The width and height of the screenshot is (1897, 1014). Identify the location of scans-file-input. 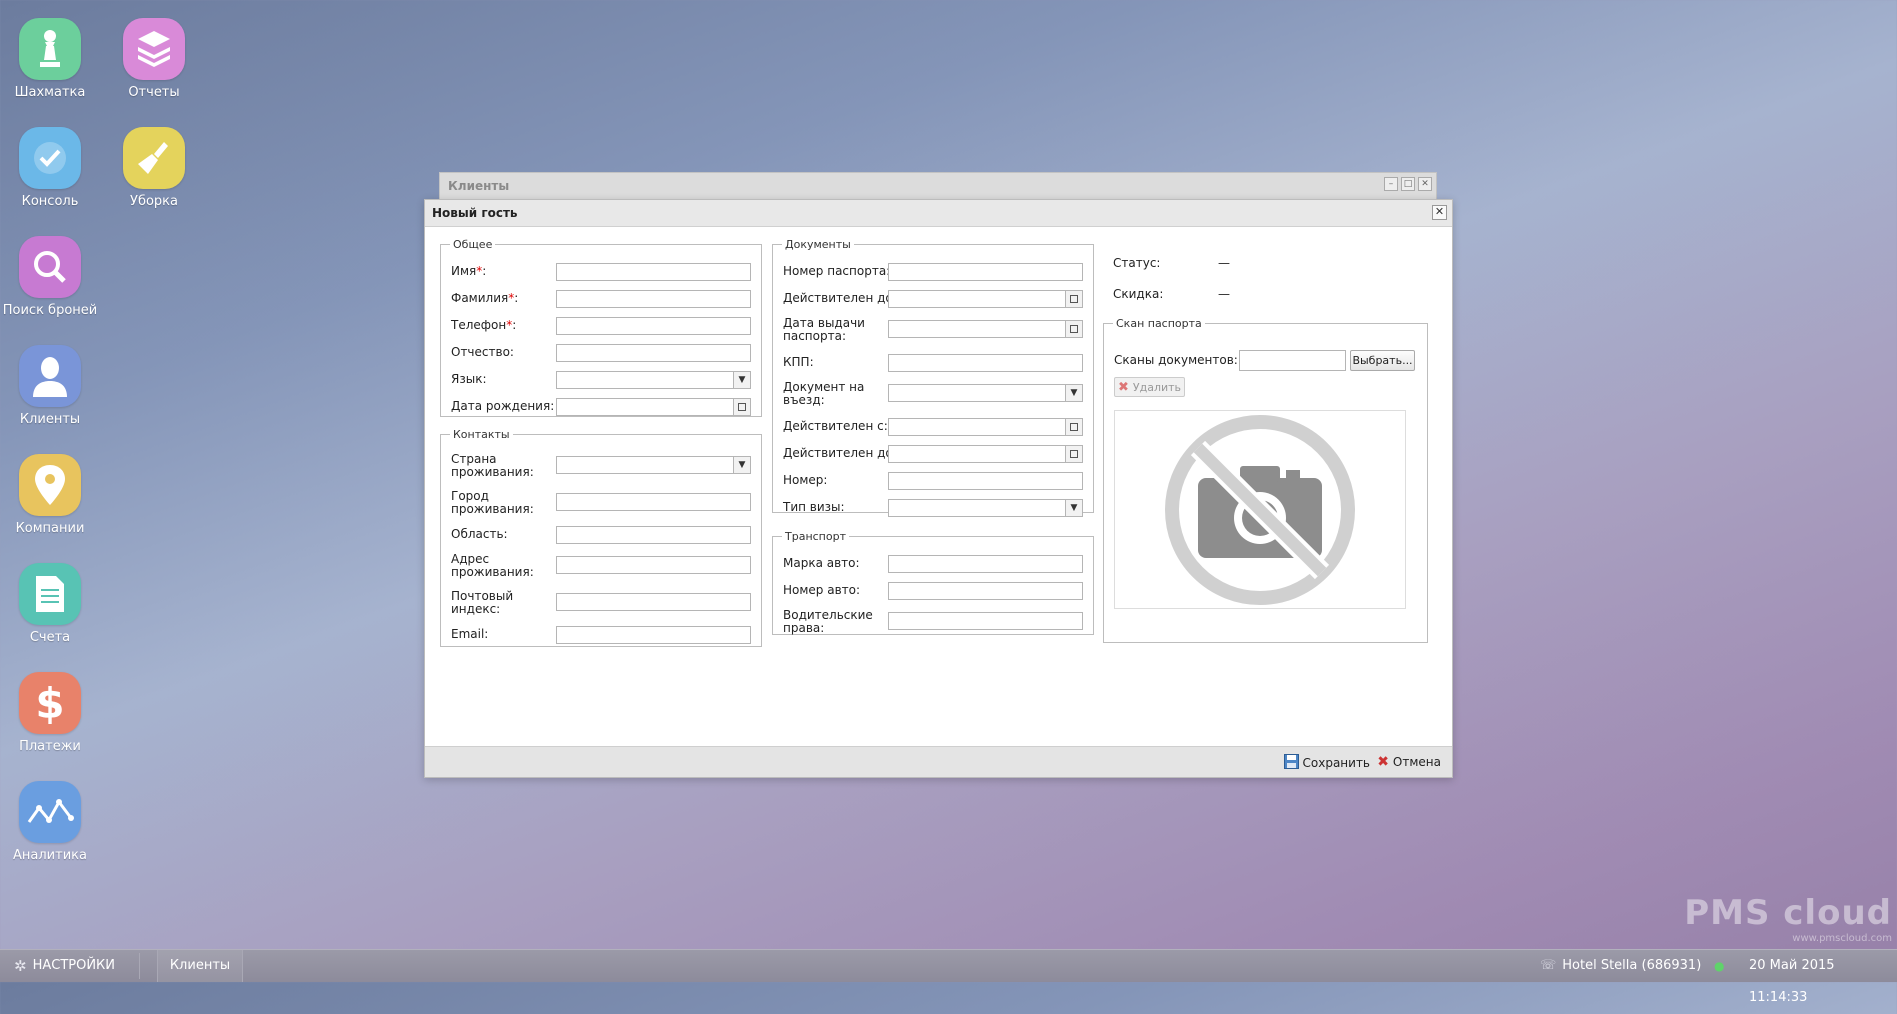
(1292, 360).